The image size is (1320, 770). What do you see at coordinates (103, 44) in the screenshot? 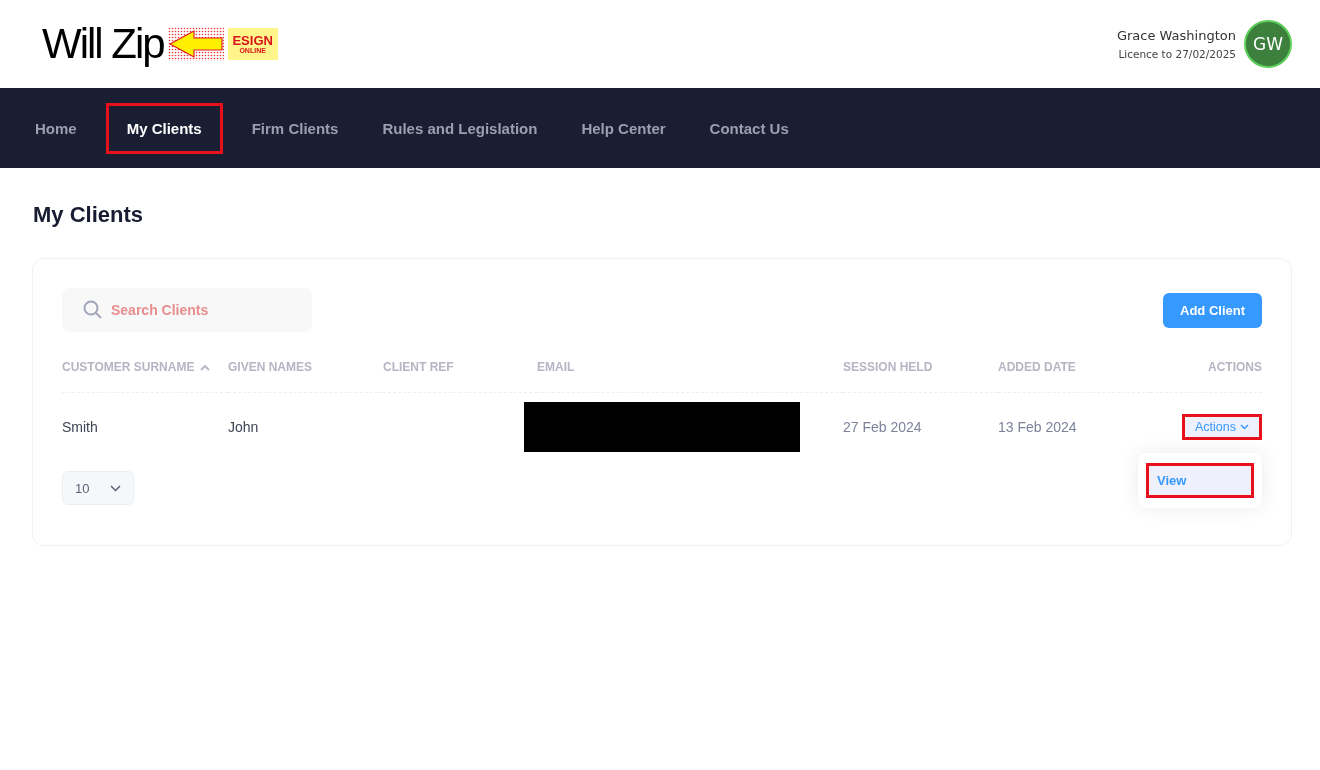
I see `logo-wordmark: Will Zip` at bounding box center [103, 44].